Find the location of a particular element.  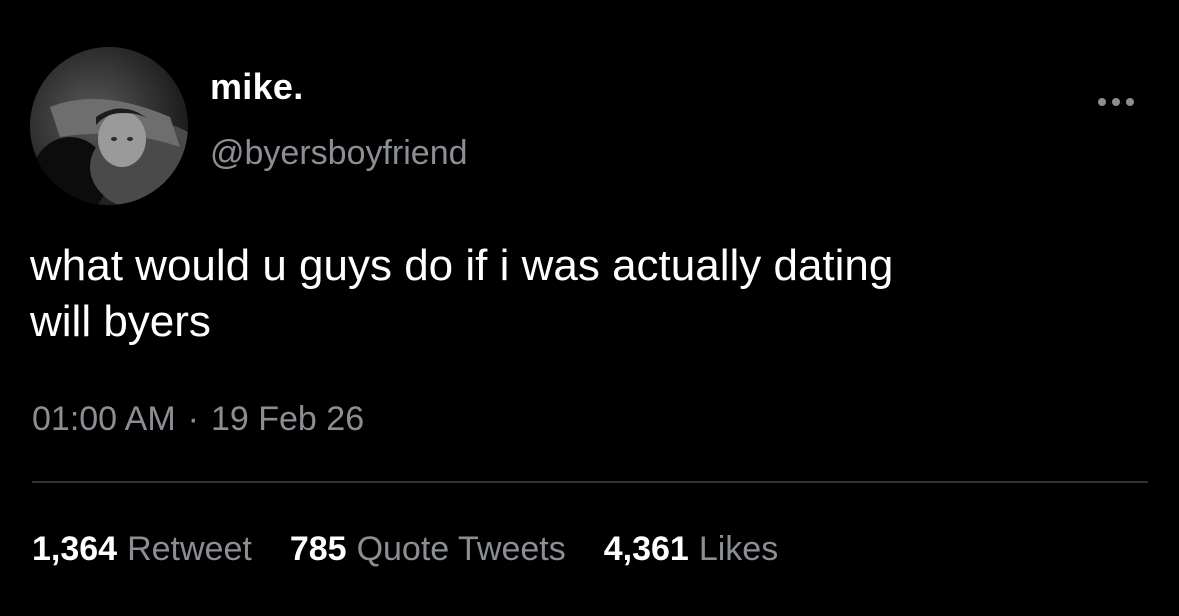

likes-label: Likes is located at coordinates (738, 549).